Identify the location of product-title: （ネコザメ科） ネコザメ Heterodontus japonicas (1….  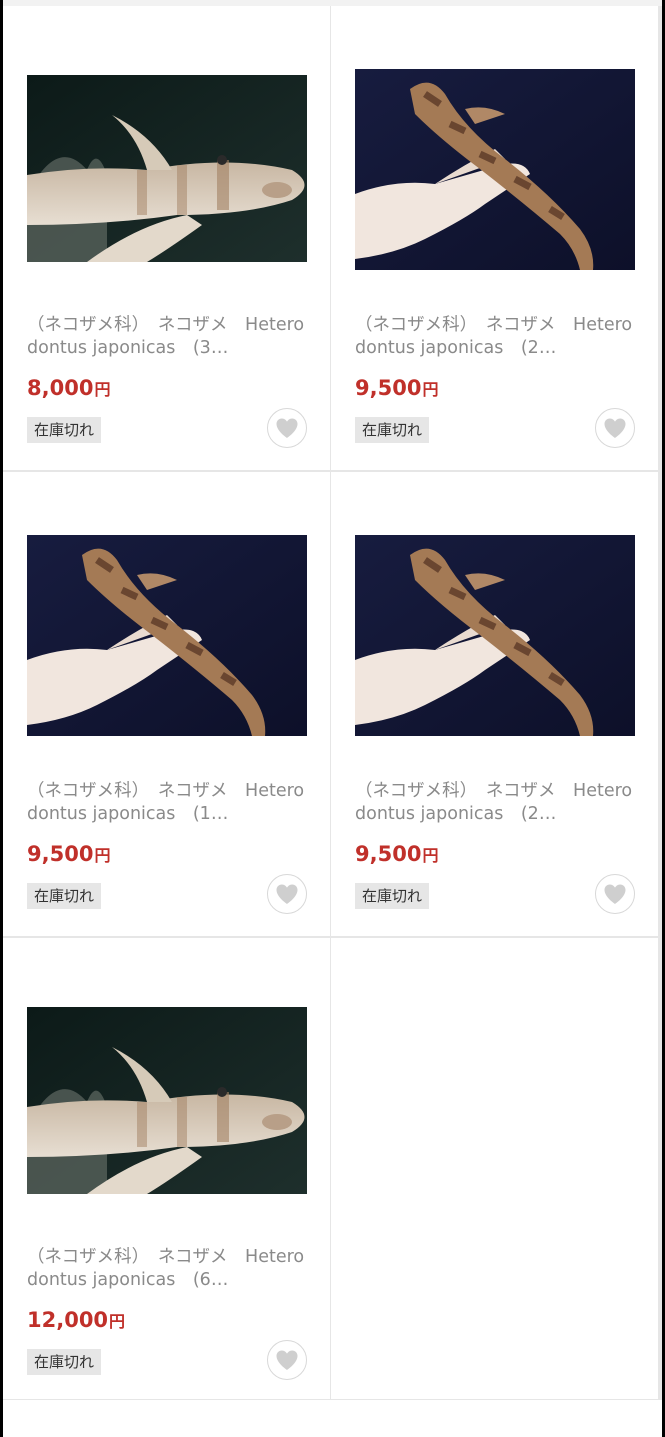
(167, 803).